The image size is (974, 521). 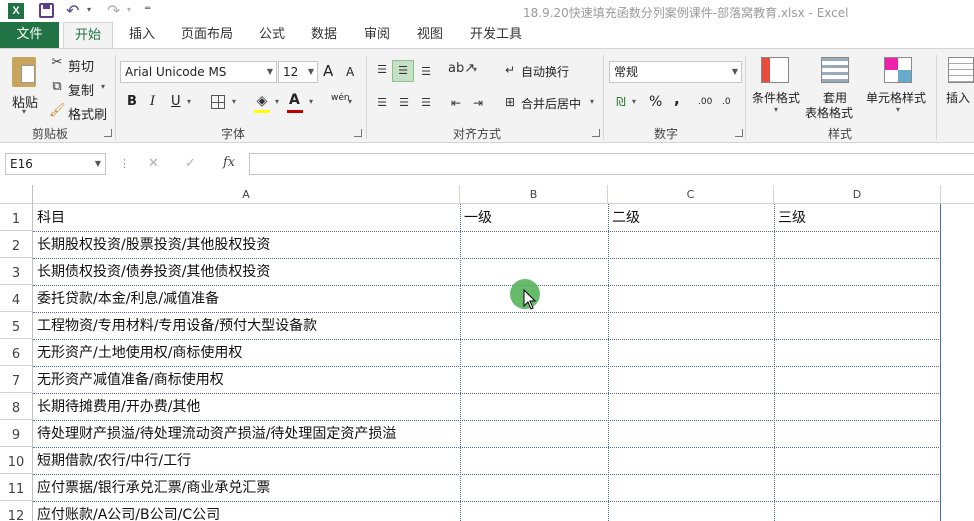 I want to click on underline-dropdown-icon: ▾, so click(x=189, y=101).